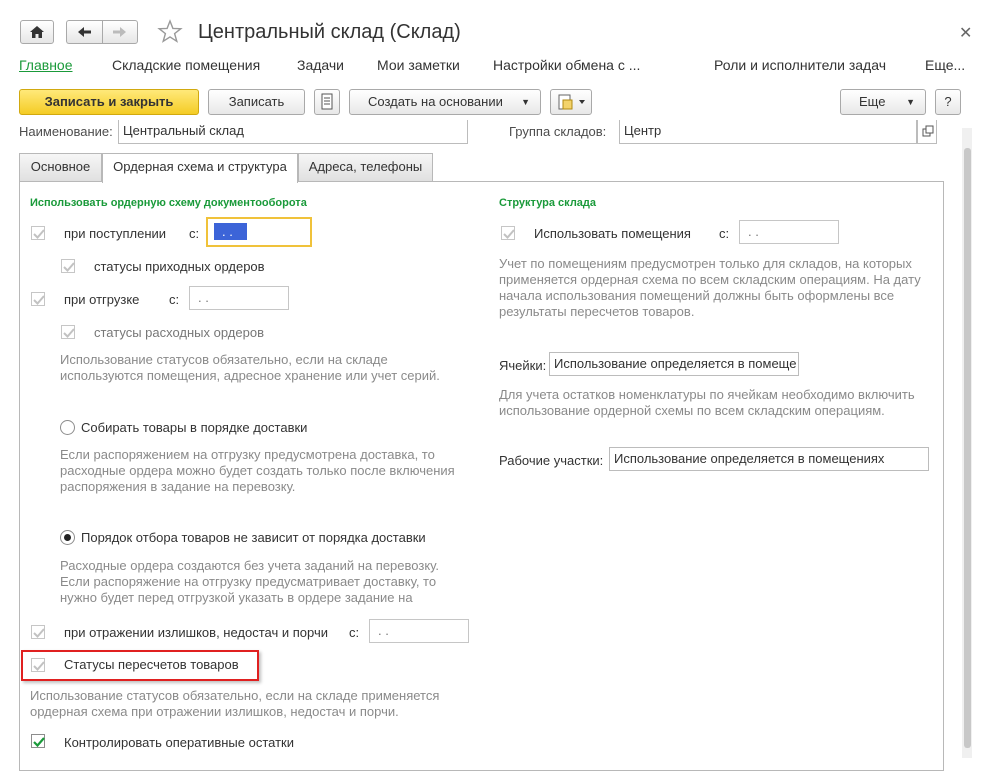  I want to click on tab-main: Основное, so click(60, 167).